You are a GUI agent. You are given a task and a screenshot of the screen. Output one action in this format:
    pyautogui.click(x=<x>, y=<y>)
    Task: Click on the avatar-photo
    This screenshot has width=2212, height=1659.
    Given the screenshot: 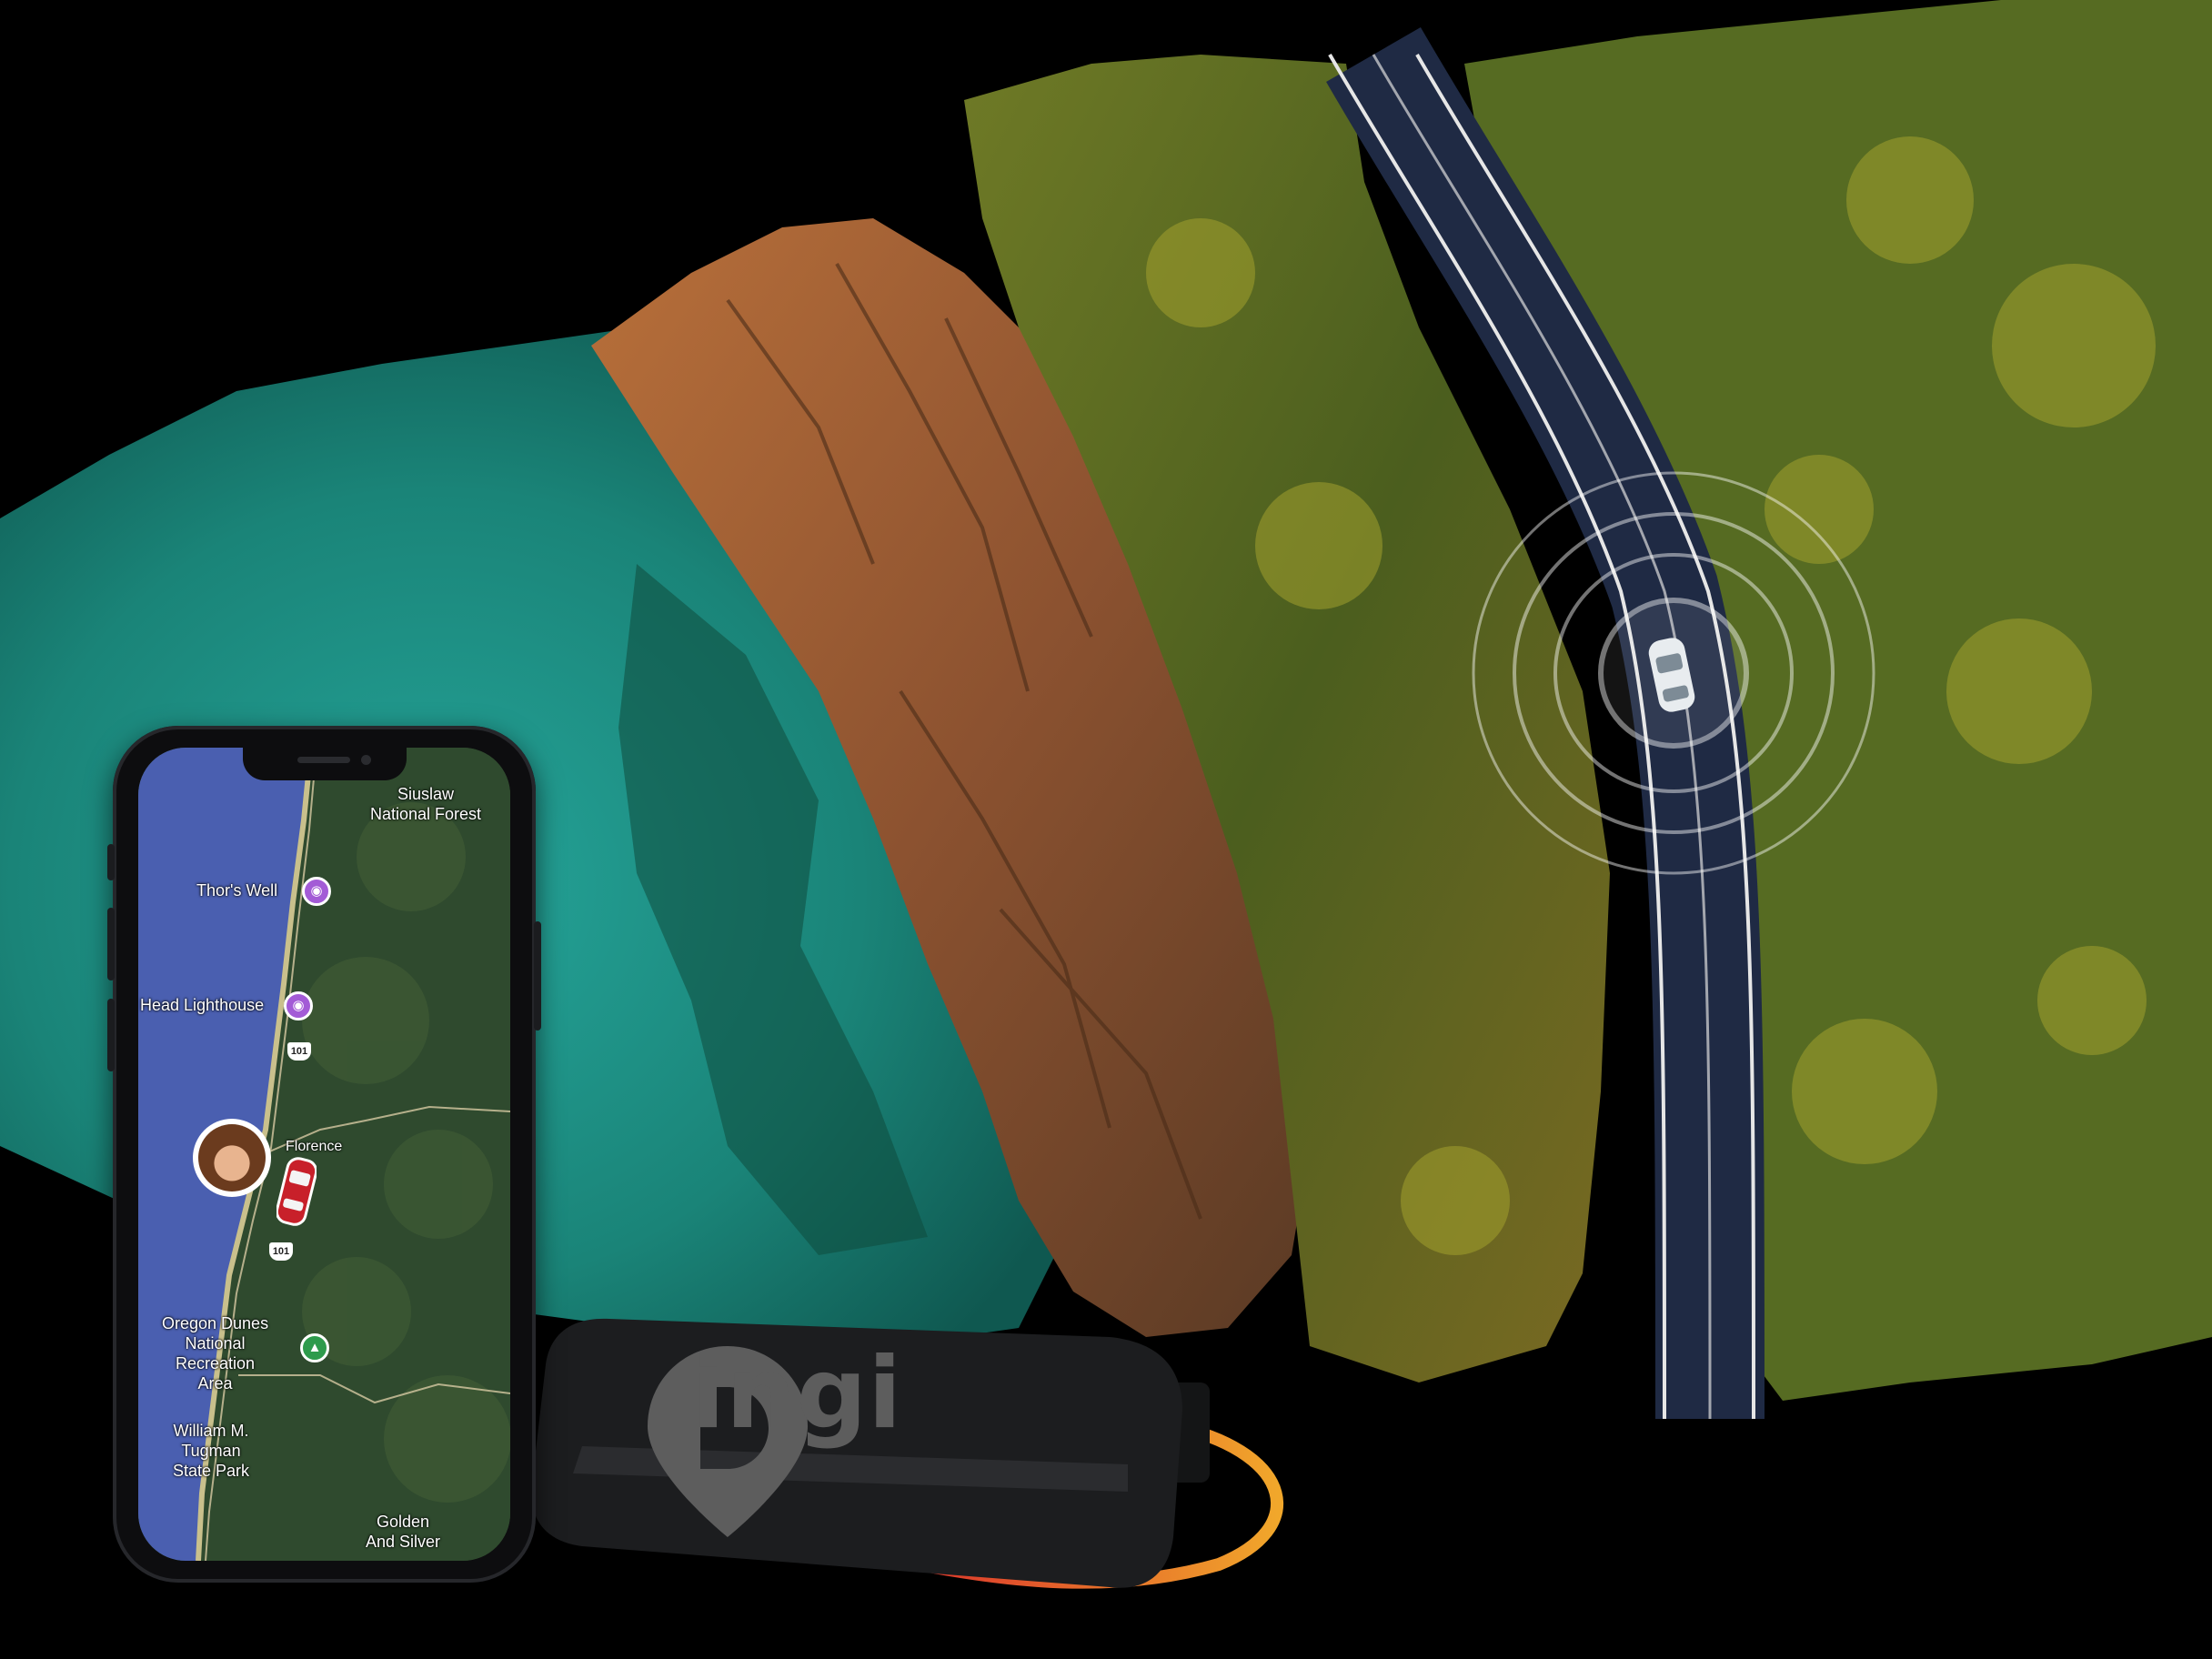 What is the action you would take?
    pyautogui.click(x=232, y=1157)
    